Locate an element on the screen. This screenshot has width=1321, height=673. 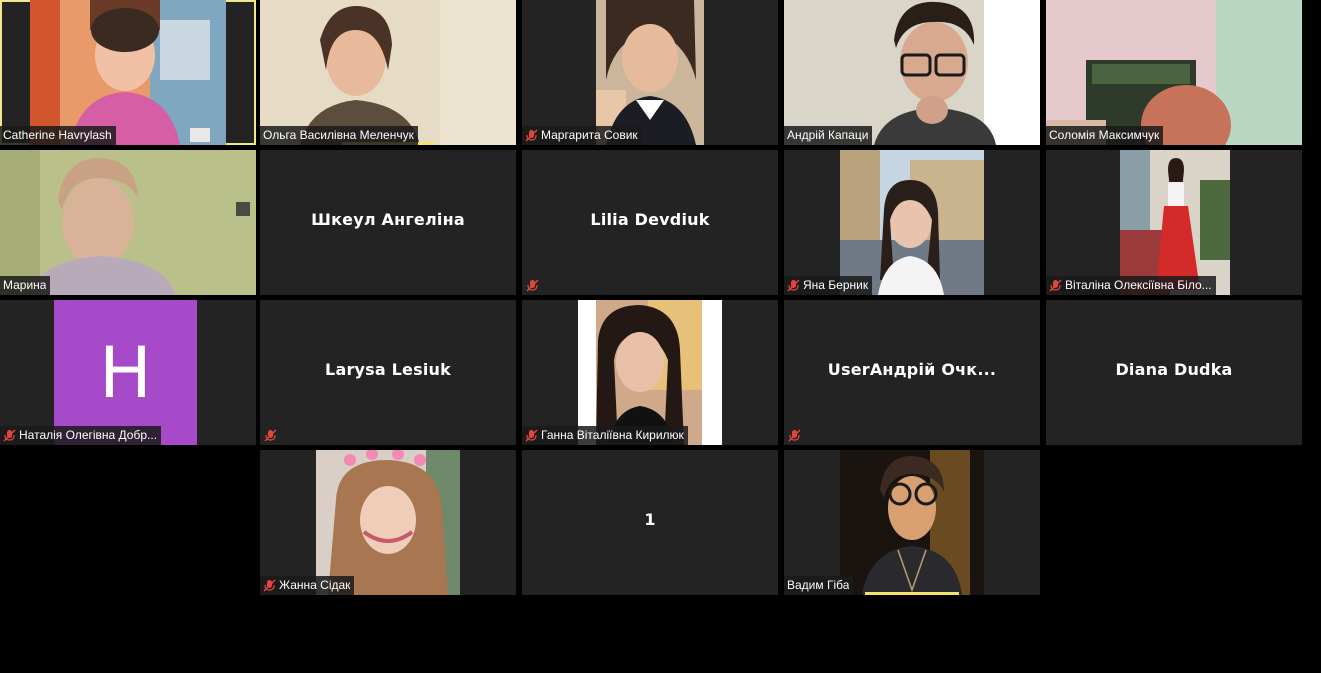
participant-tile-marharyta: Маргарита Совик is located at coordinates (650, 72).